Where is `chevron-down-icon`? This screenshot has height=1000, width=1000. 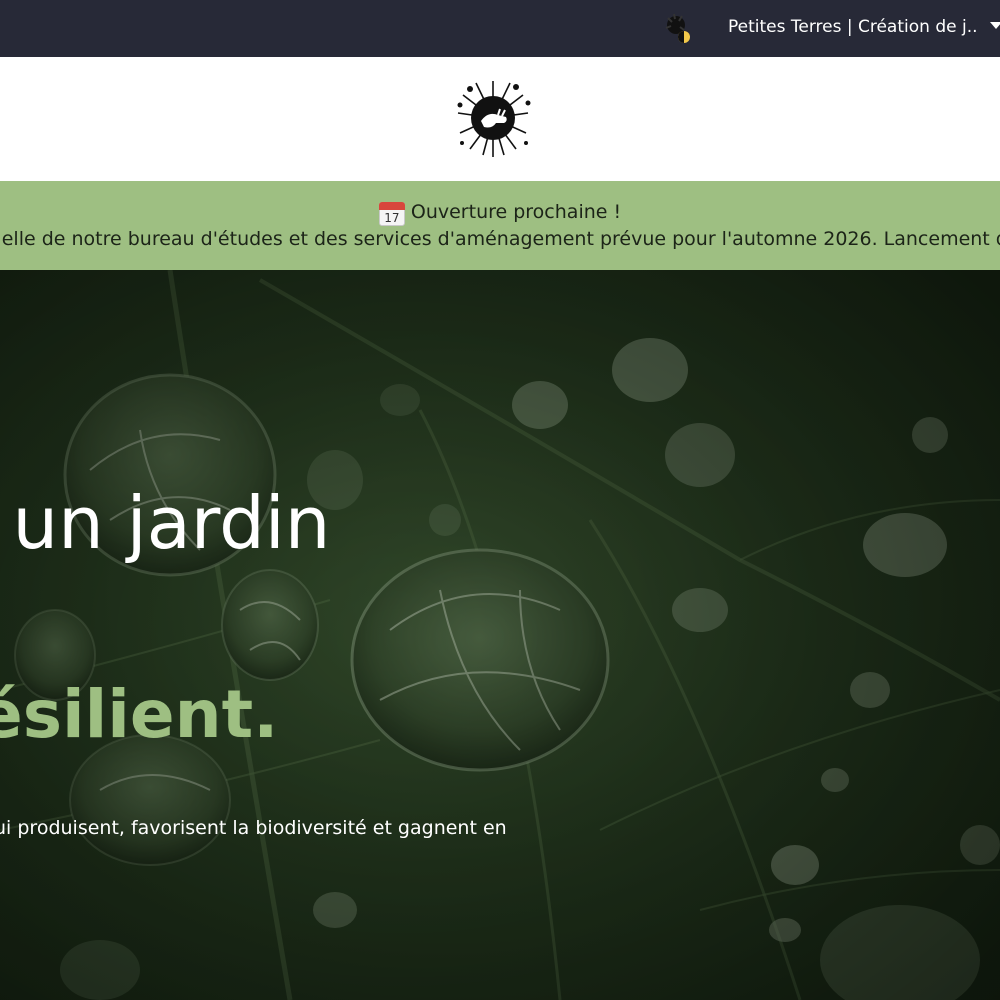
chevron-down-icon is located at coordinates (995, 25).